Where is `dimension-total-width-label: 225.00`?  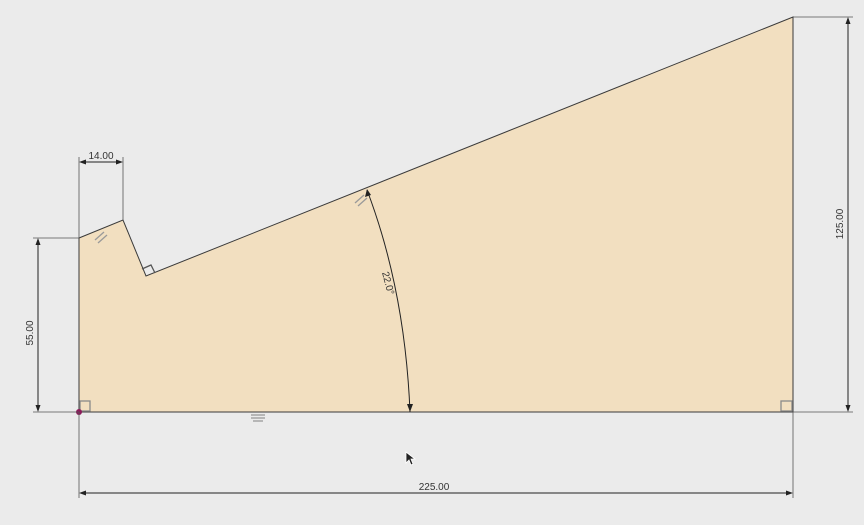 dimension-total-width-label: 225.00 is located at coordinates (434, 487).